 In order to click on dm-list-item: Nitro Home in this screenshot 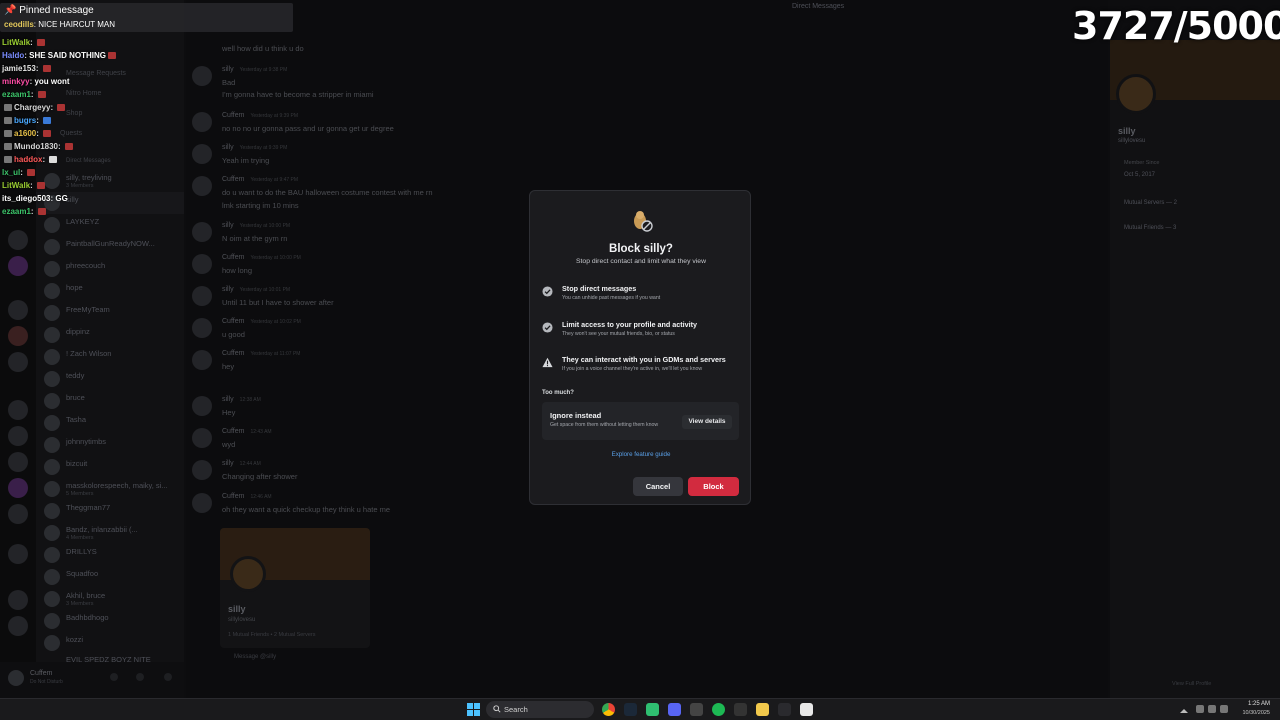, I will do `click(83, 93)`.